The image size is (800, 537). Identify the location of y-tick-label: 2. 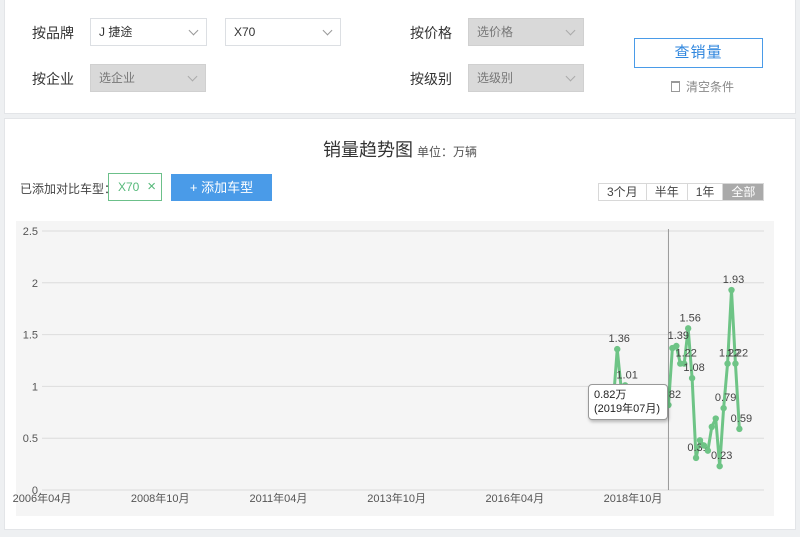
(35, 284).